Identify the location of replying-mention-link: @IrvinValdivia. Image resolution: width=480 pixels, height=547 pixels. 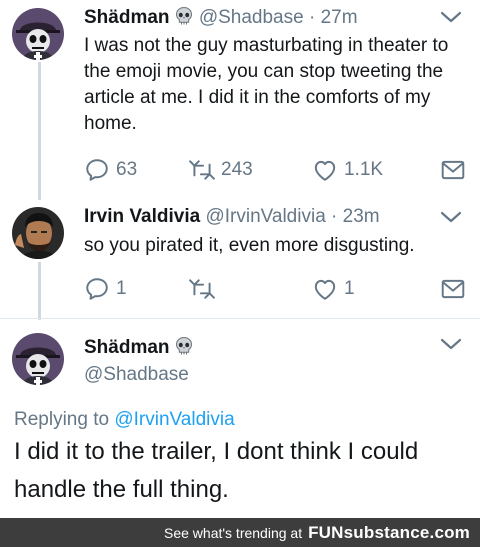
(174, 419).